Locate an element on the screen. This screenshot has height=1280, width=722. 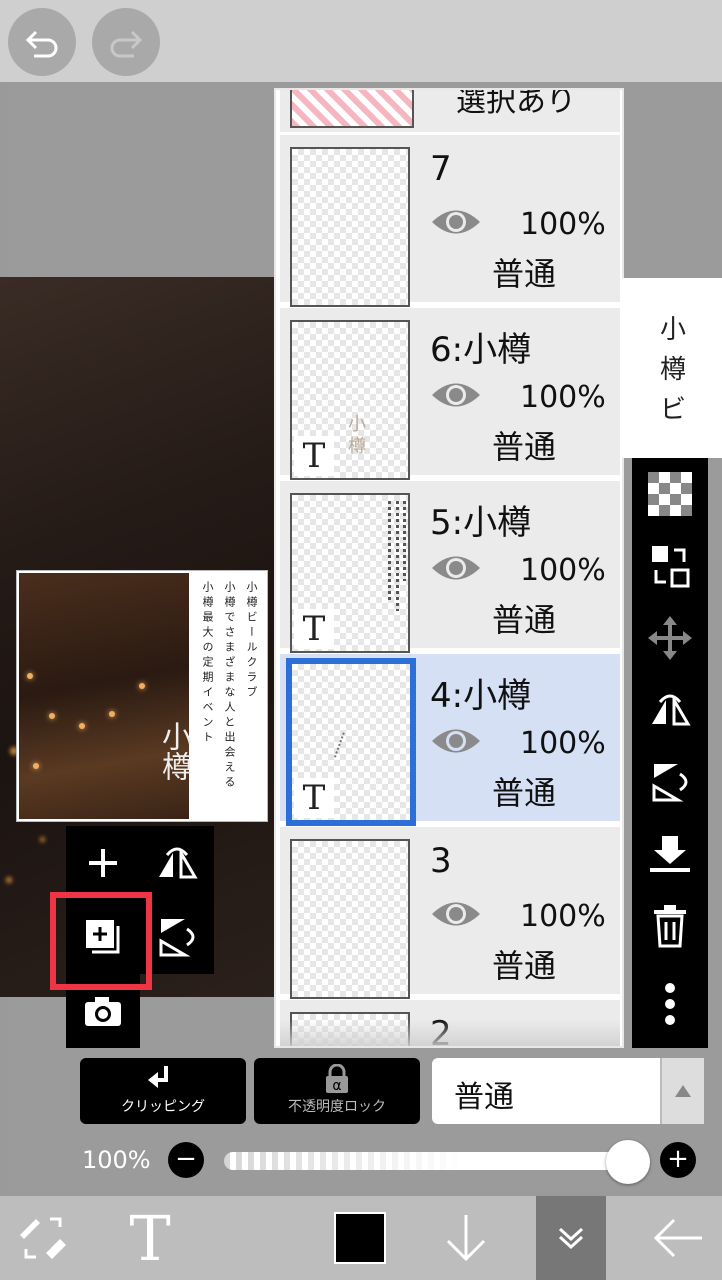
swap-layers-button is located at coordinates (670, 566).